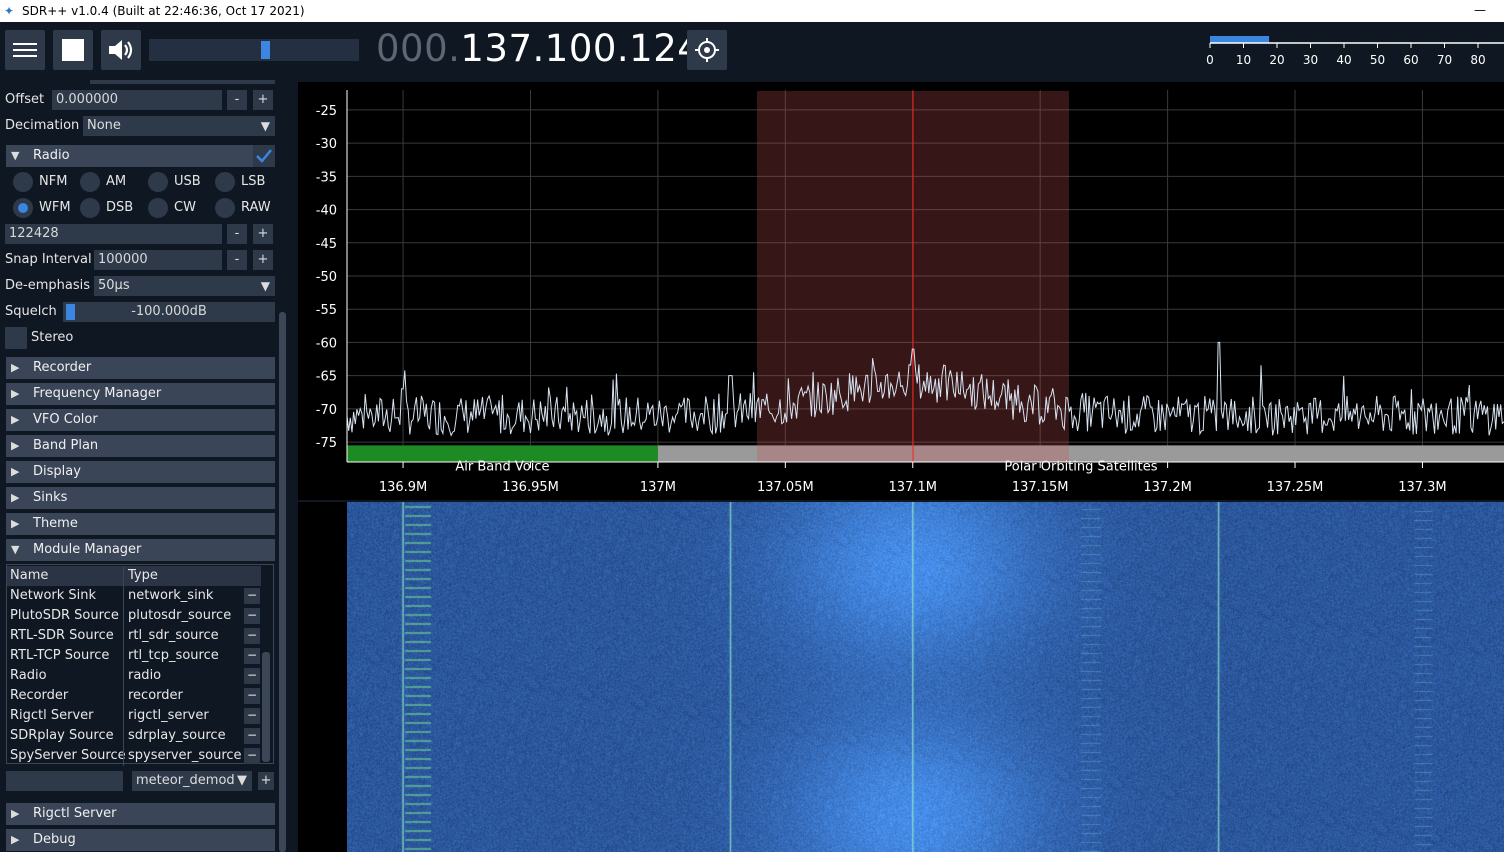  I want to click on center-tuning-button, so click(707, 50).